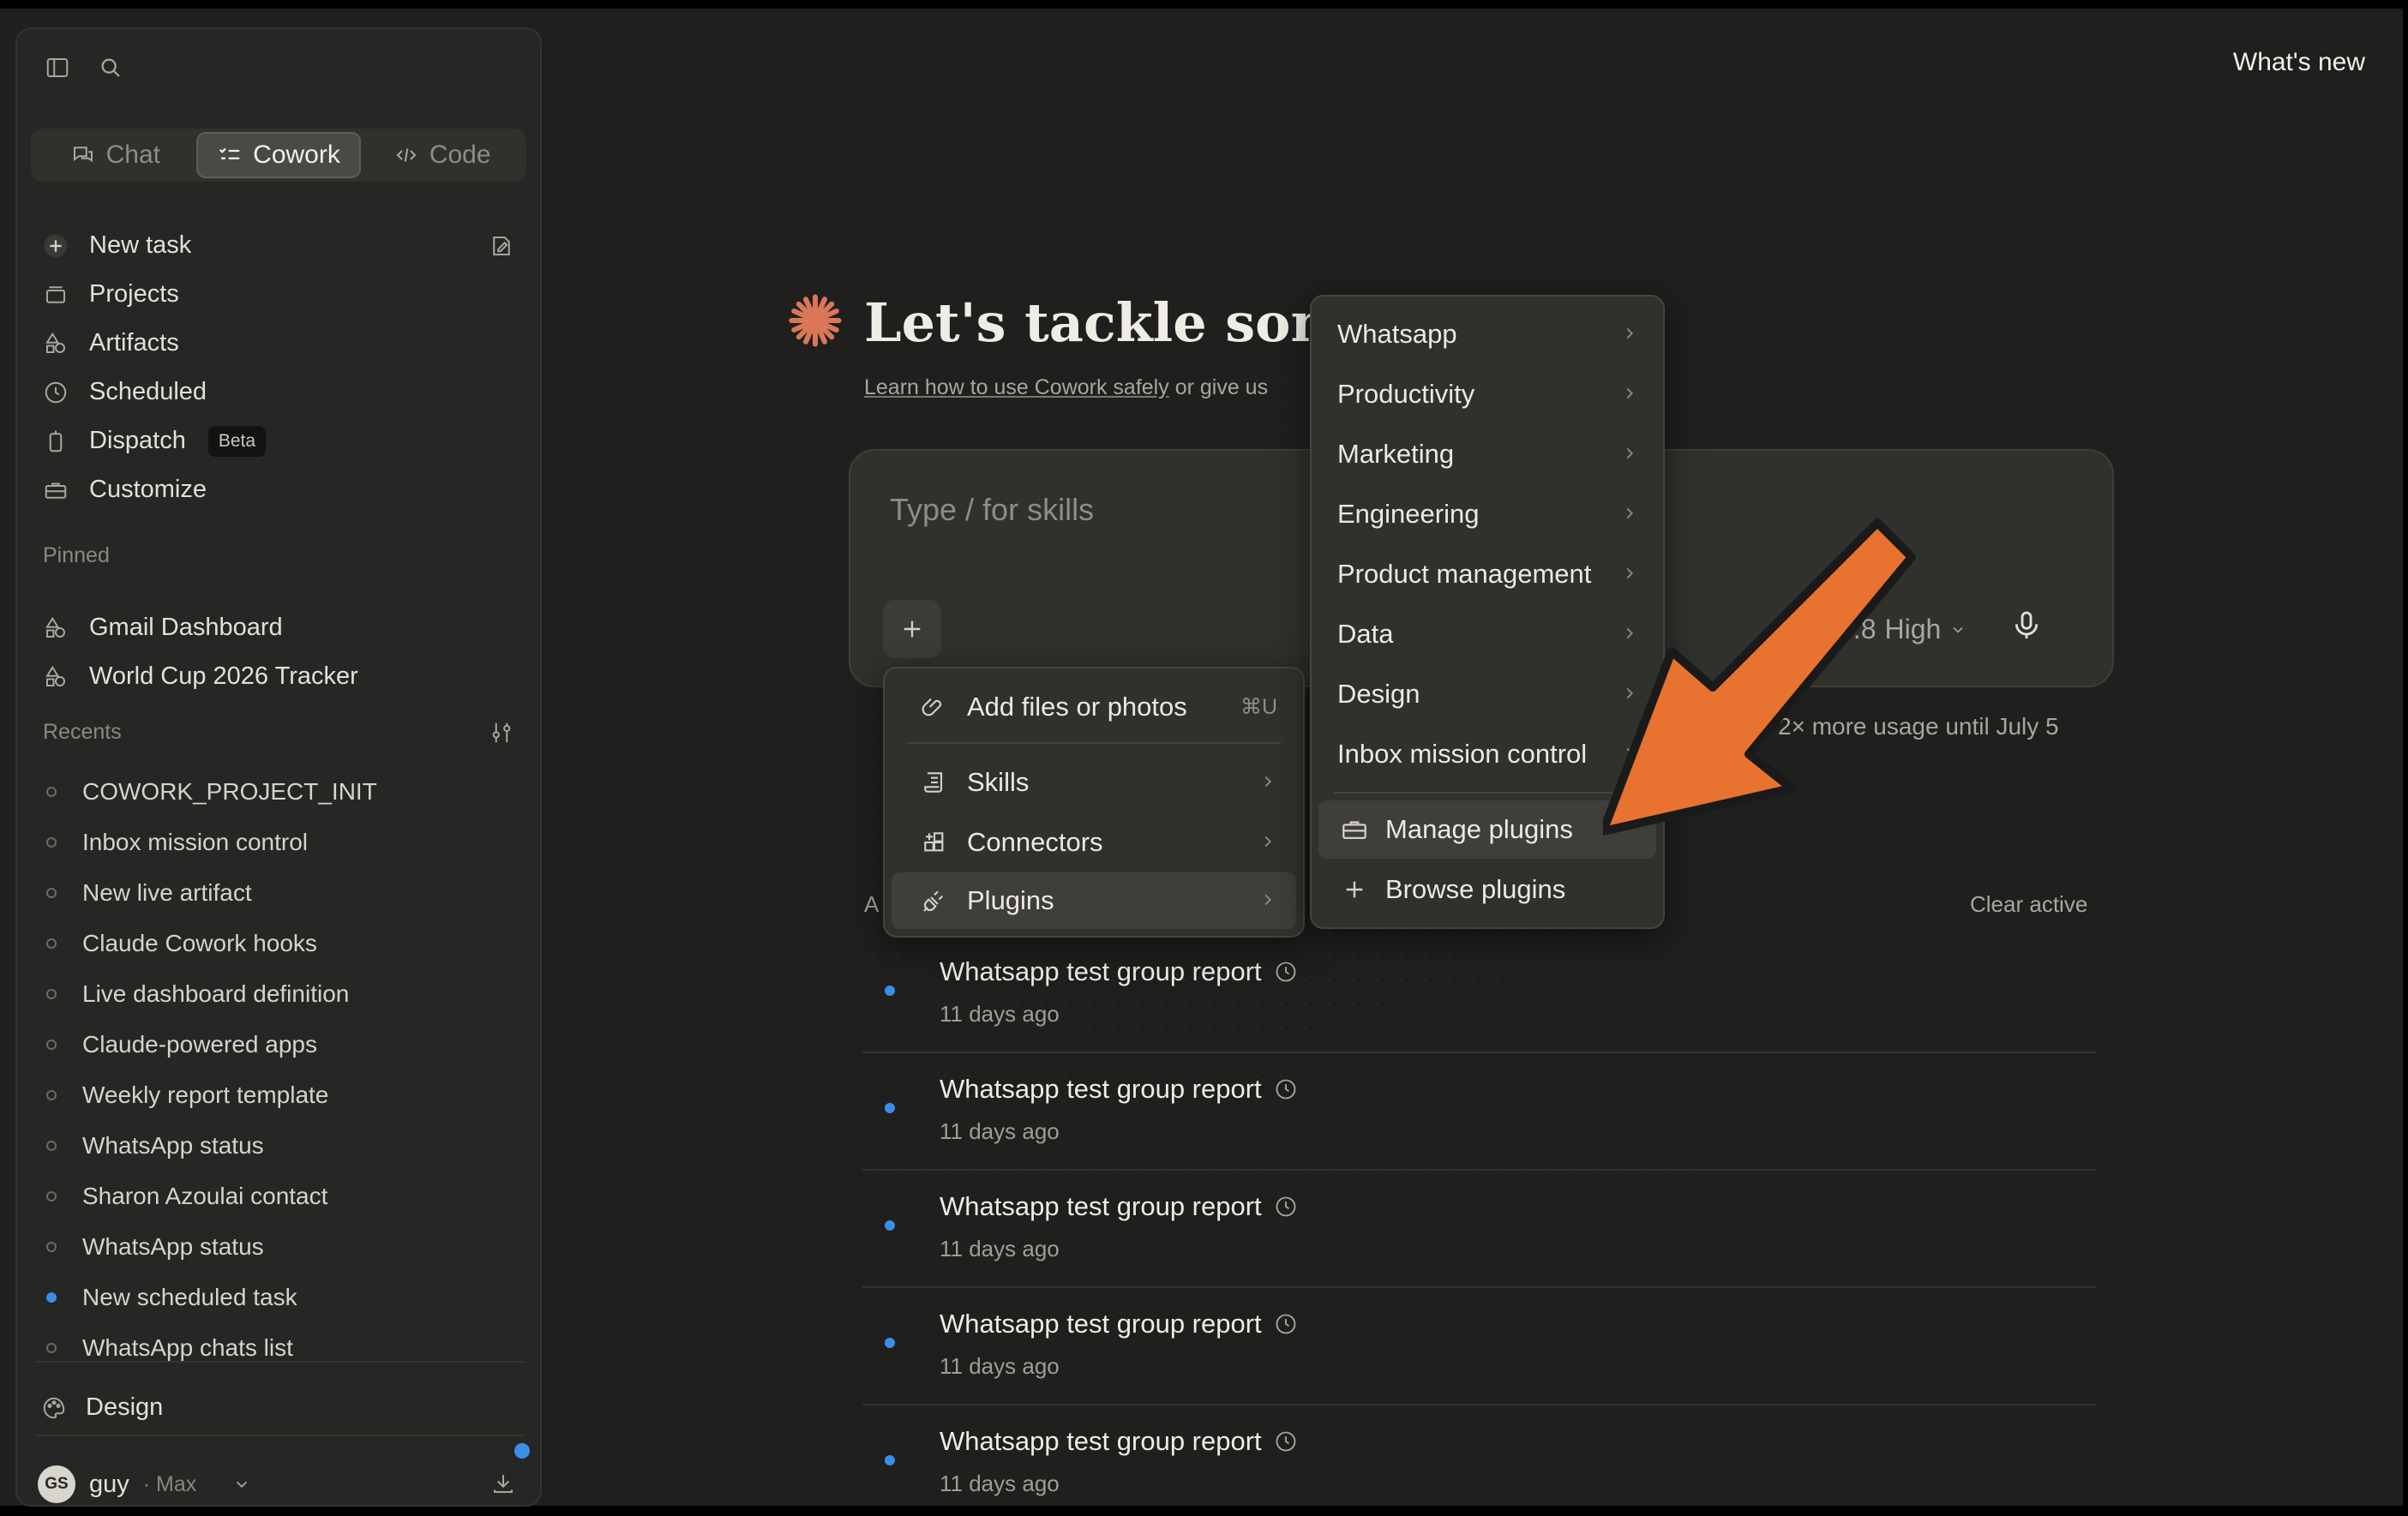  What do you see at coordinates (282, 943) in the screenshot?
I see `list-item: Claude Cowork hooks` at bounding box center [282, 943].